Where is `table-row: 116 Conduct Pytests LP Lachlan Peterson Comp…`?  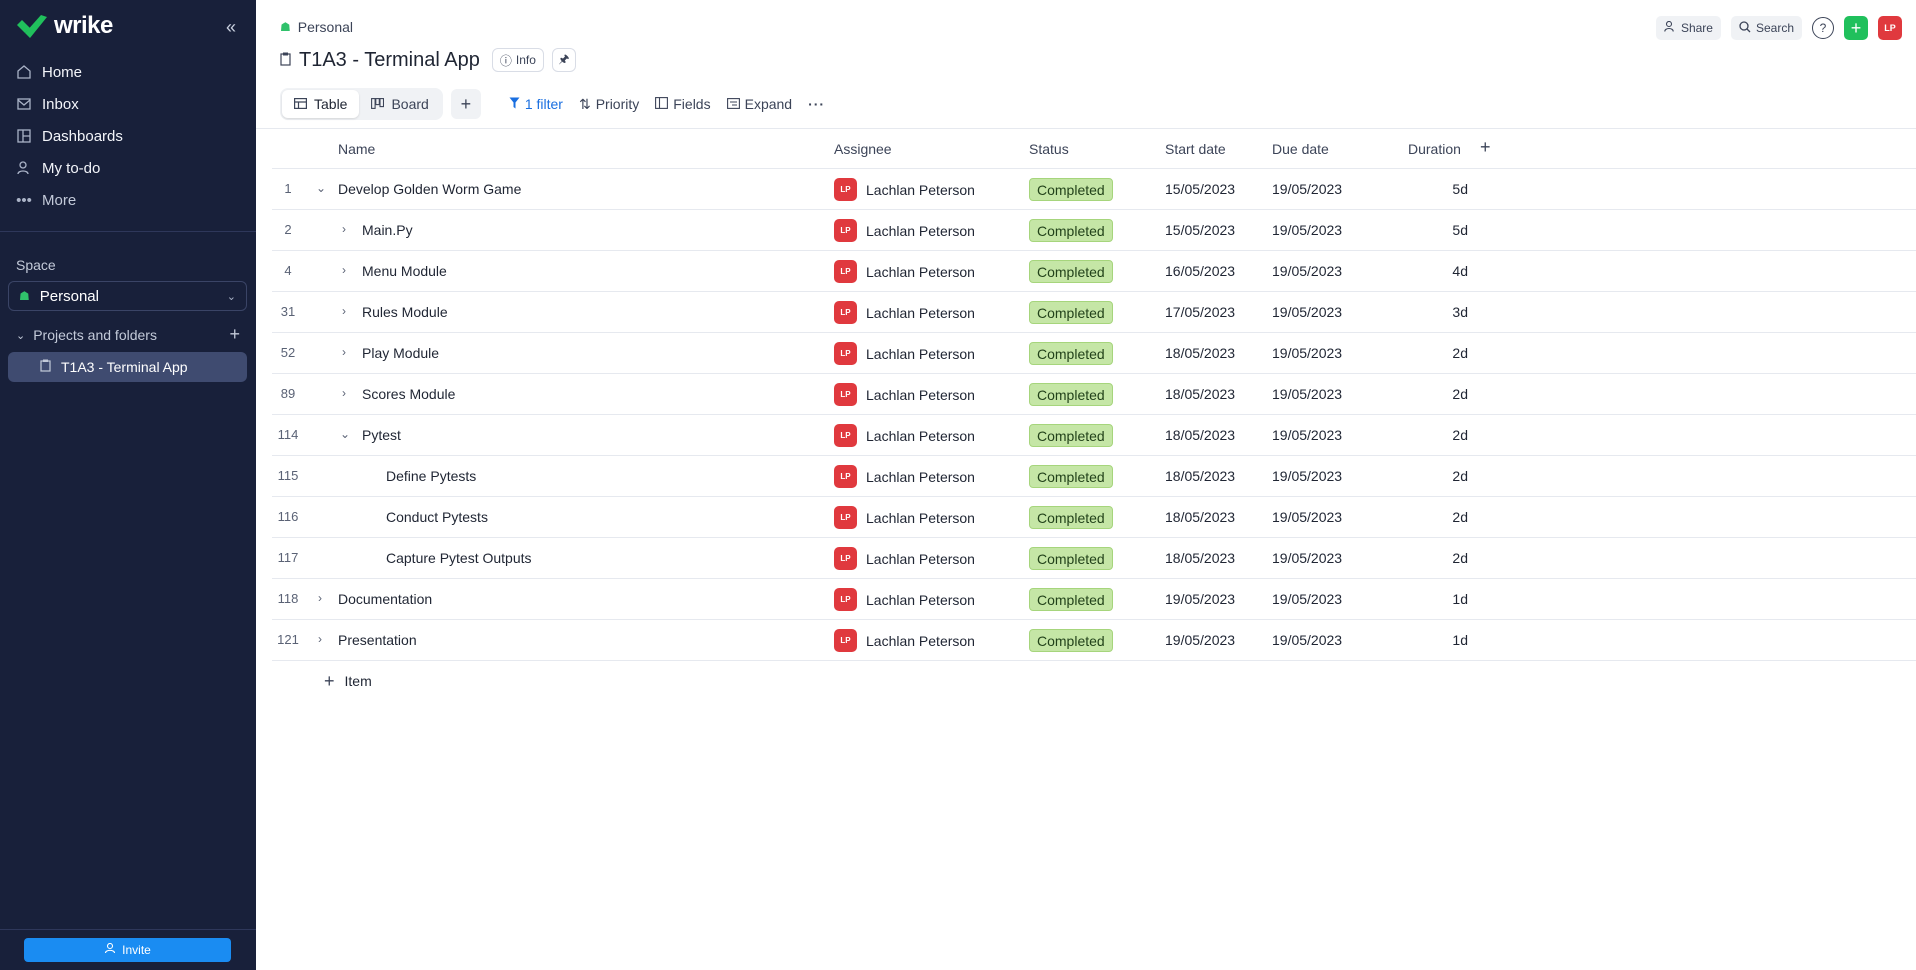 table-row: 116 Conduct Pytests LP Lachlan Peterson Comp… is located at coordinates (1094, 517).